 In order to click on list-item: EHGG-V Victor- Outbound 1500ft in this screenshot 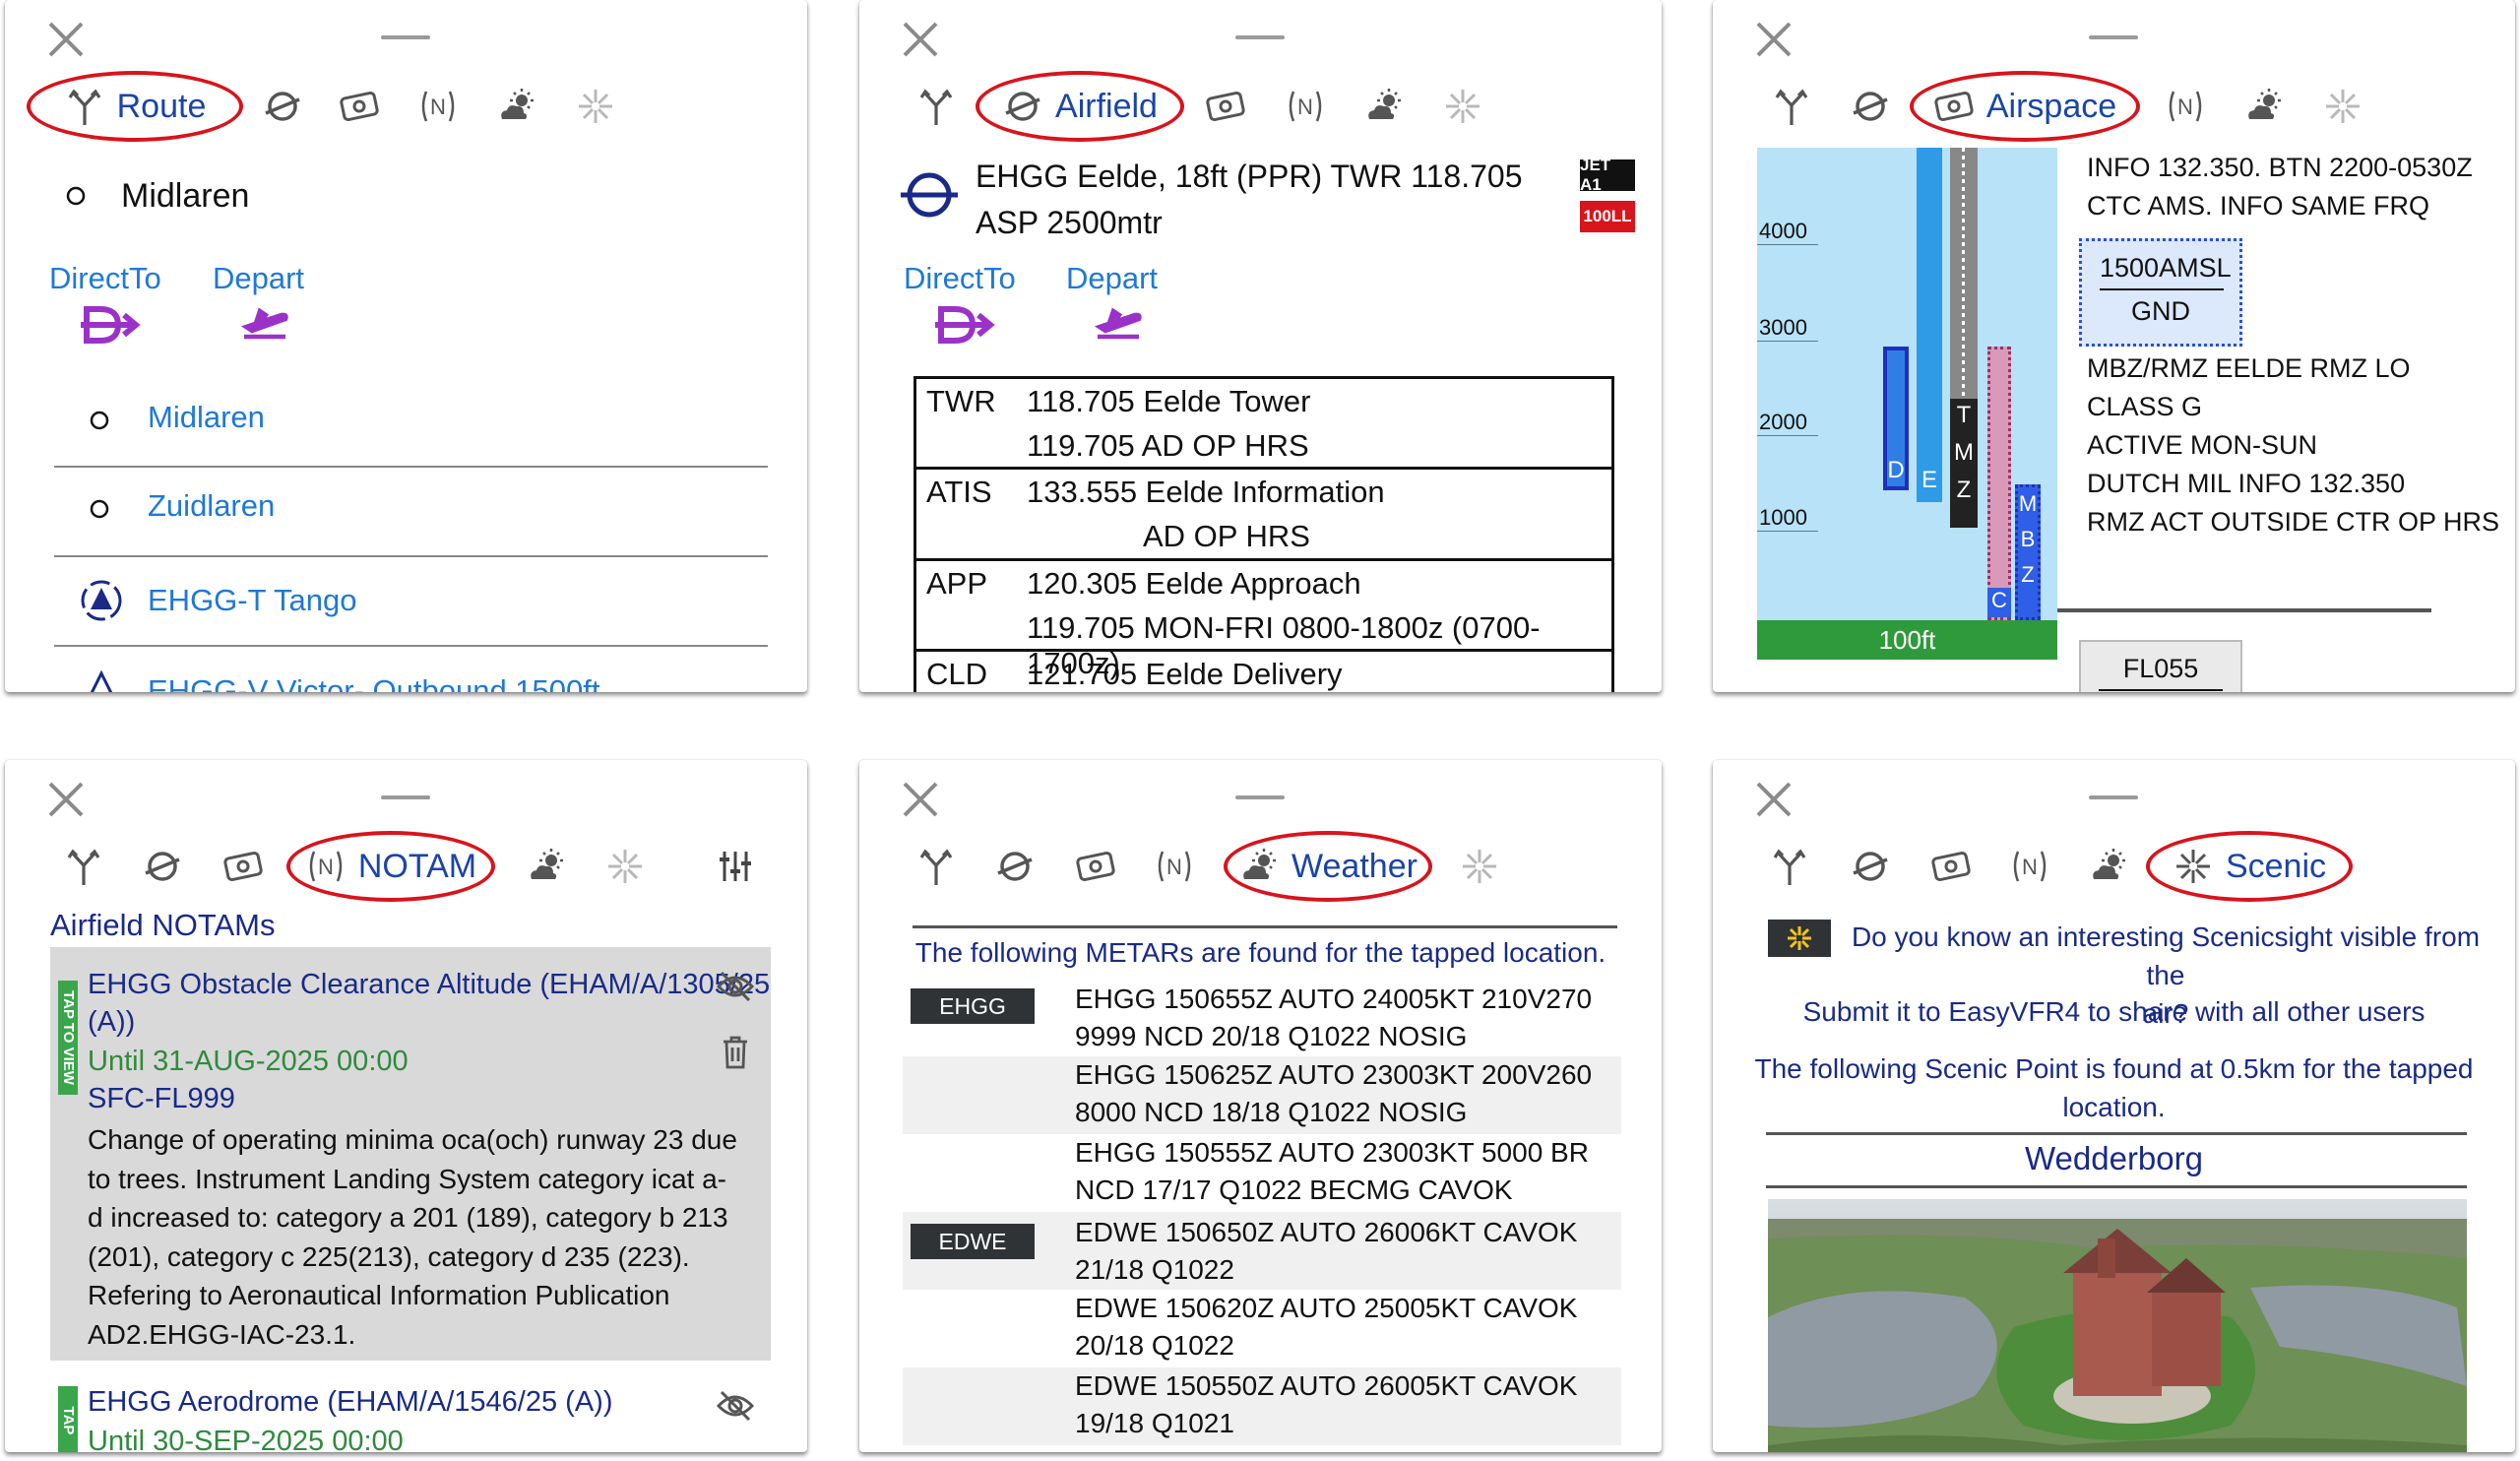, I will do `click(411, 677)`.